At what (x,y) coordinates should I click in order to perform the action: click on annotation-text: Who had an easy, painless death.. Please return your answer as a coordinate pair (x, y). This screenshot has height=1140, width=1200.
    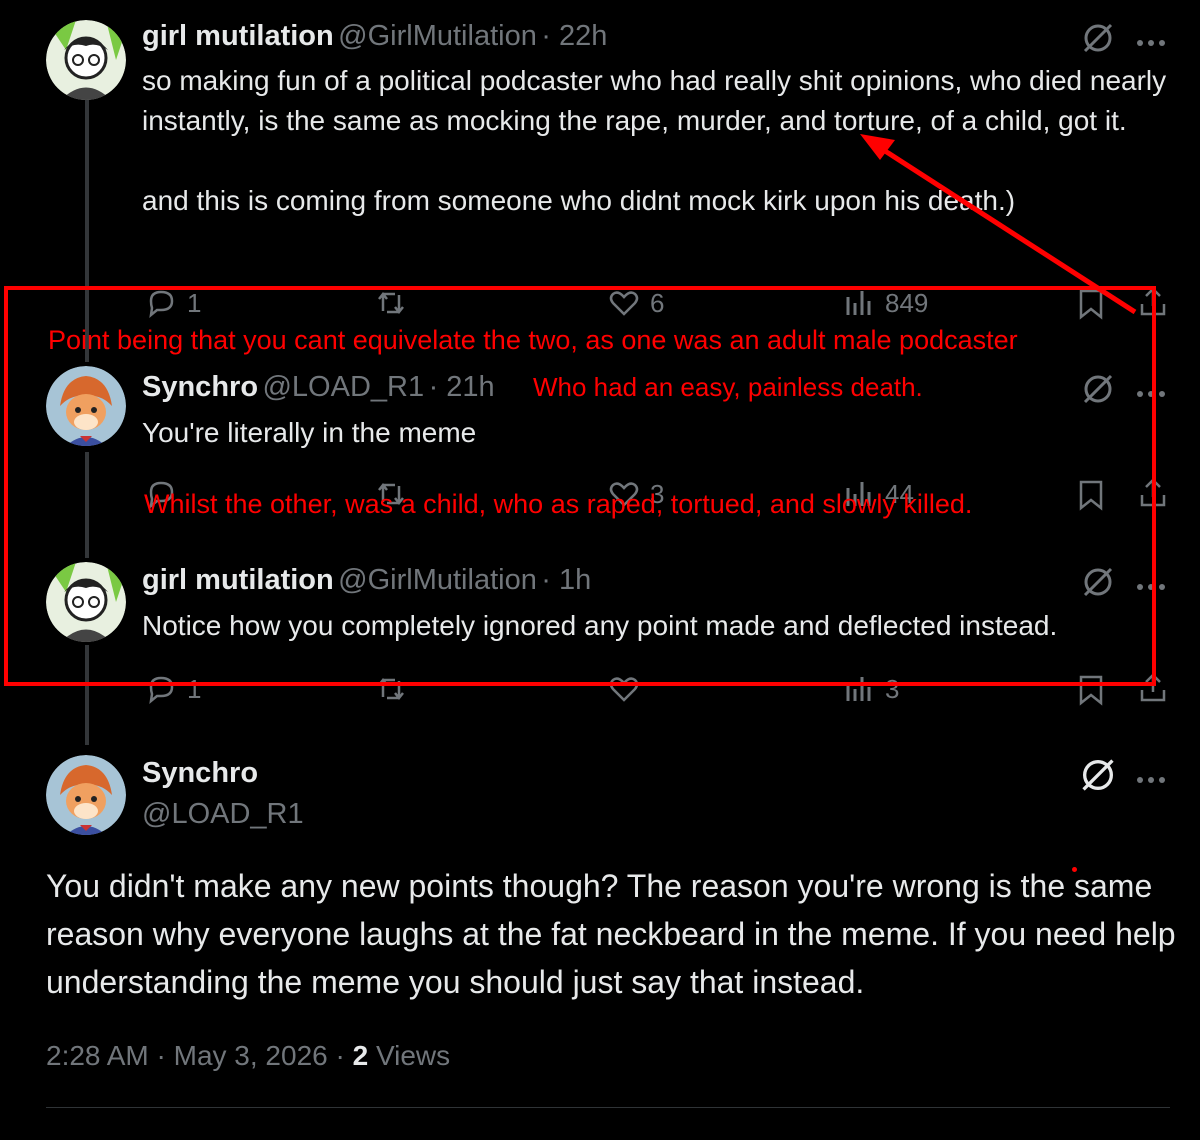
    Looking at the image, I should click on (728, 387).